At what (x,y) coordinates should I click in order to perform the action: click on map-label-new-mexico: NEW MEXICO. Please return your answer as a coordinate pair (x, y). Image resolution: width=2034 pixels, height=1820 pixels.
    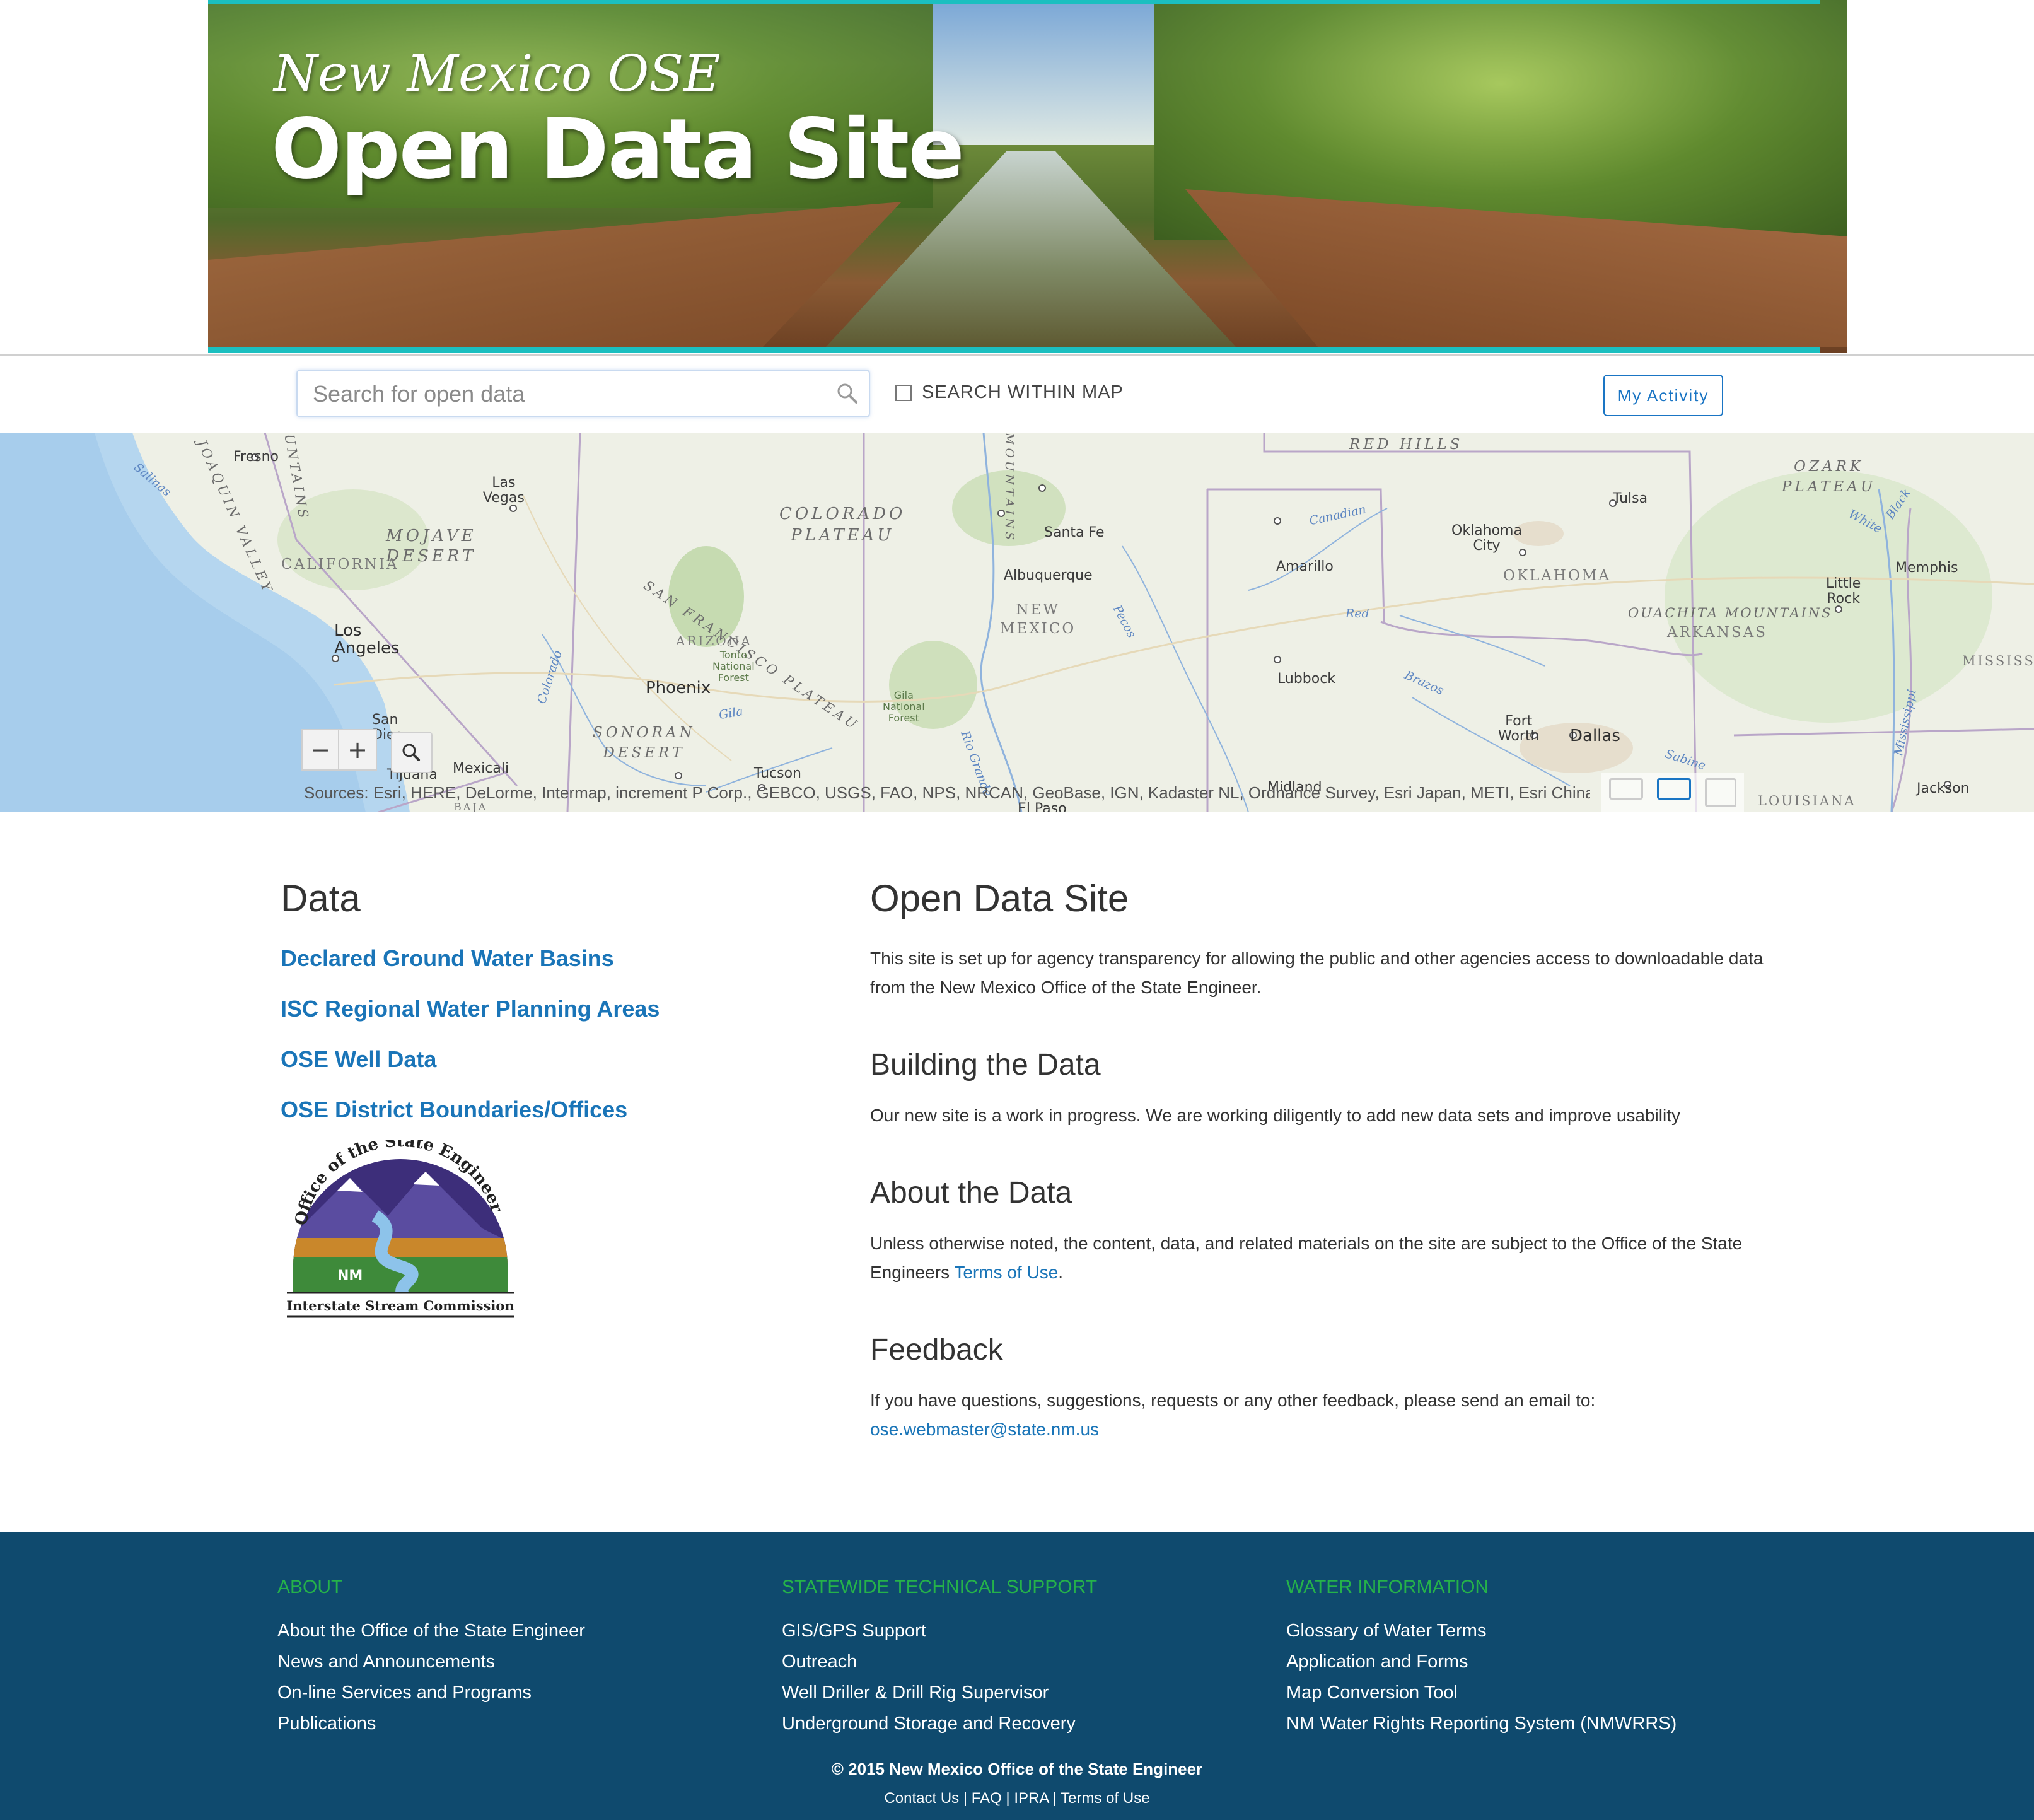
    Looking at the image, I should click on (1038, 619).